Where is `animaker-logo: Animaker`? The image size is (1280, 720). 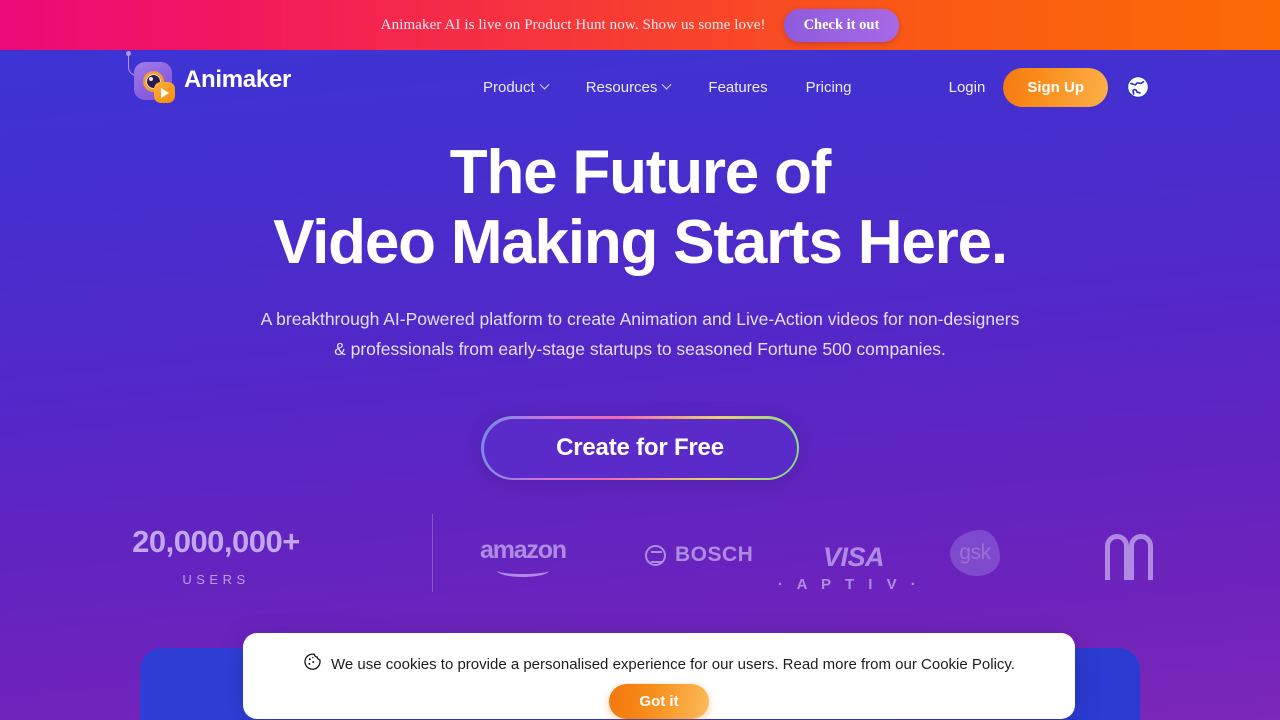
animaker-logo: Animaker is located at coordinates (208, 77).